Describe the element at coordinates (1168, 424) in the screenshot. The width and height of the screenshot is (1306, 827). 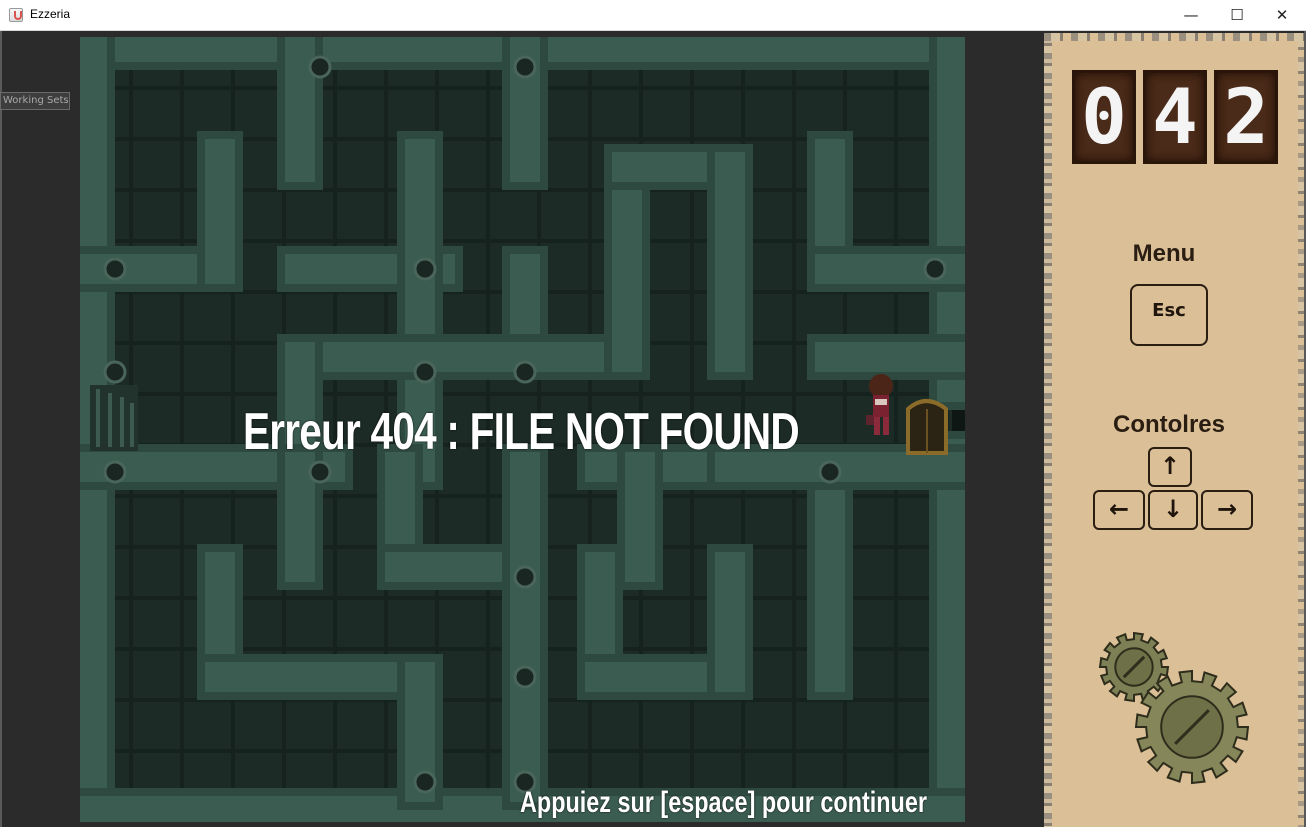
I see `controls-label: Contolres` at that location.